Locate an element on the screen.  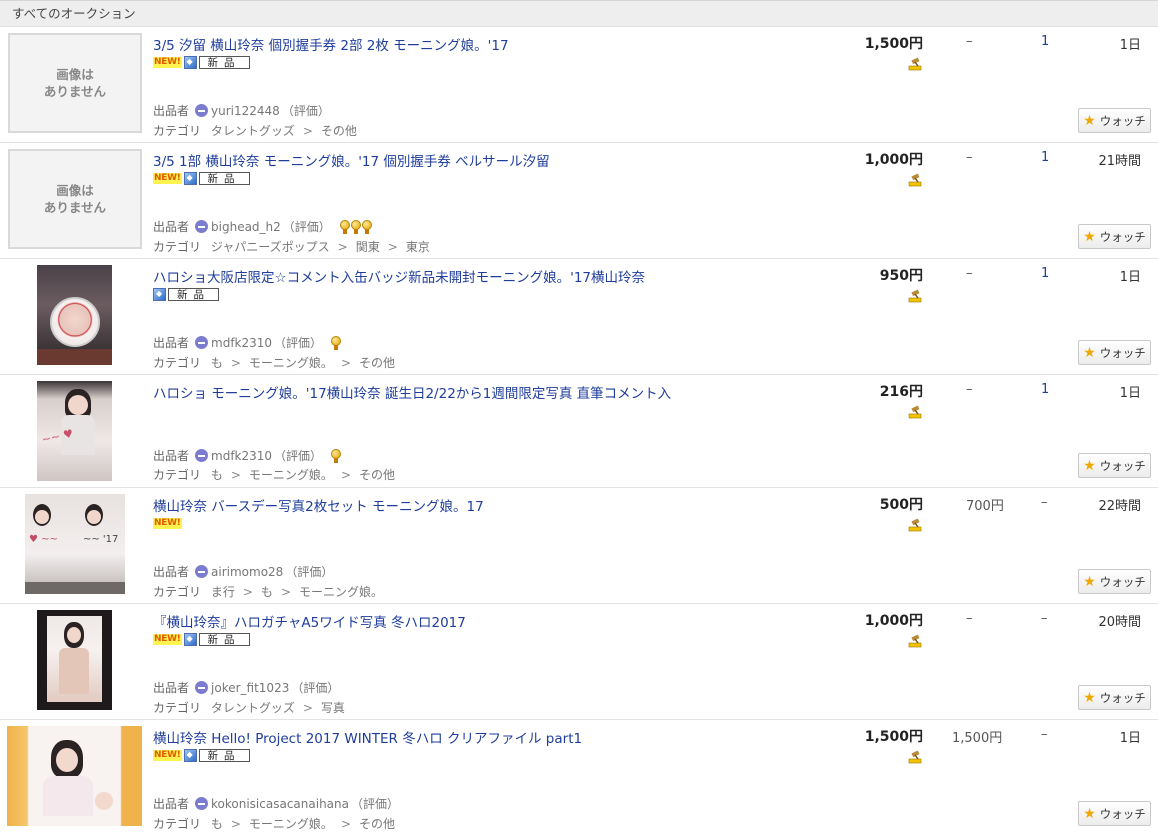
category-path: カテゴリ も > モーニング娘。 > その他 is located at coordinates (274, 475).